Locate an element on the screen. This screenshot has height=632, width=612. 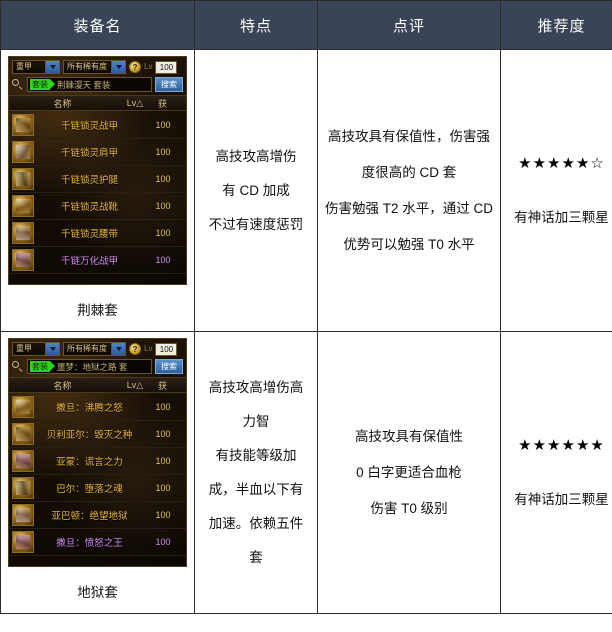
game-inventory-screenshot: 重甲 所有稀有度 ? Lv 100 is located at coordinates (97, 452).